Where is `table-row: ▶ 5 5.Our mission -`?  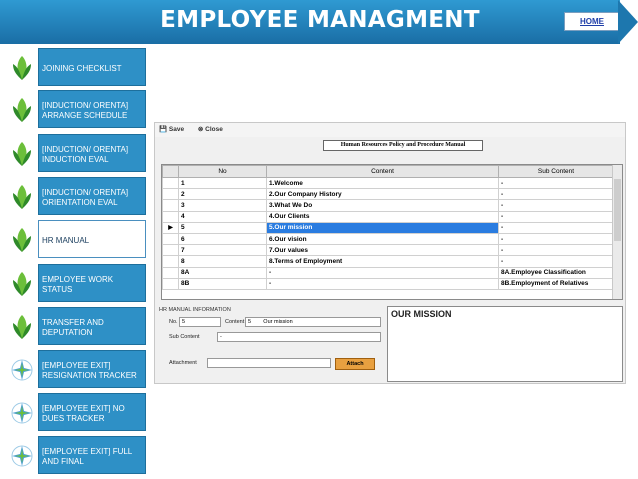
table-row: ▶ 5 5.Our mission - is located at coordinates (388, 227).